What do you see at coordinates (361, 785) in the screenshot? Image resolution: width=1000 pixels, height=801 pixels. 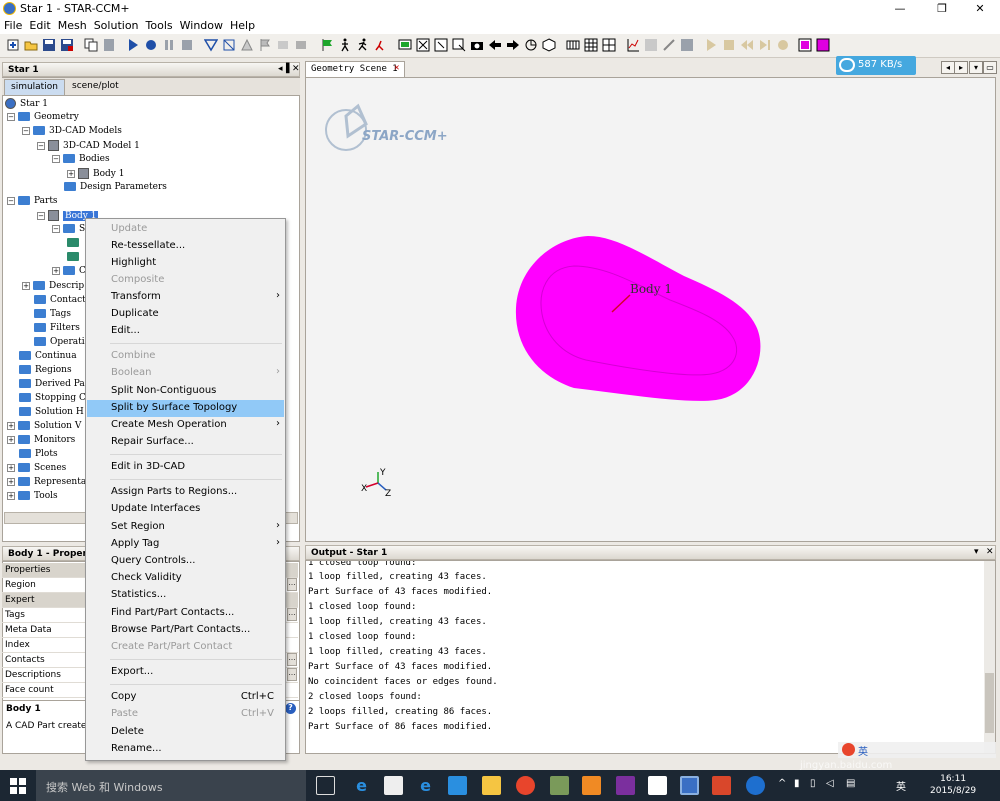 I see `edge-browser-icon: e` at bounding box center [361, 785].